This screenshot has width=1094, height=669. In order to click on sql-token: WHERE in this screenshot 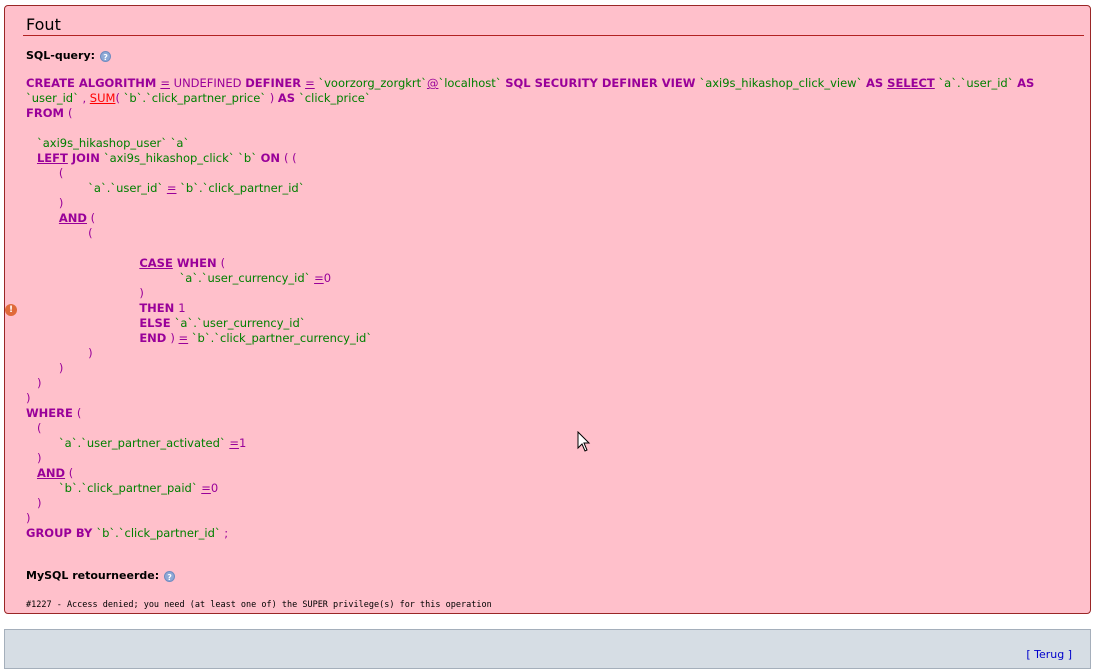, I will do `click(51, 413)`.